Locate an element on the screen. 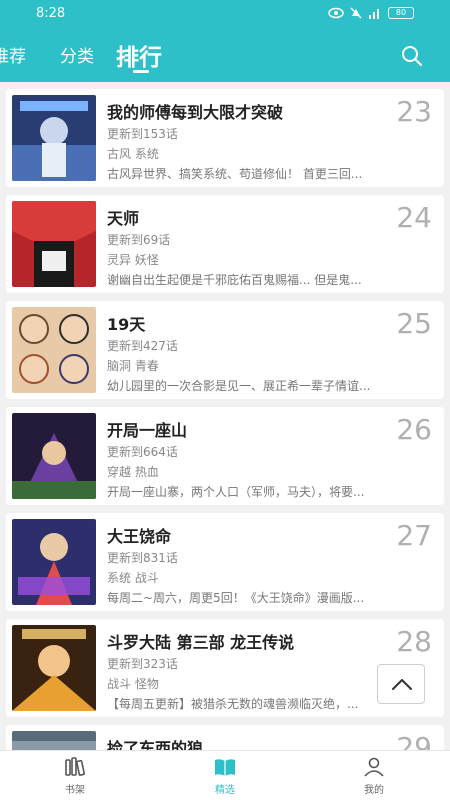 This screenshot has width=450, height=800. update-status: 更新到831话 is located at coordinates (142, 558).